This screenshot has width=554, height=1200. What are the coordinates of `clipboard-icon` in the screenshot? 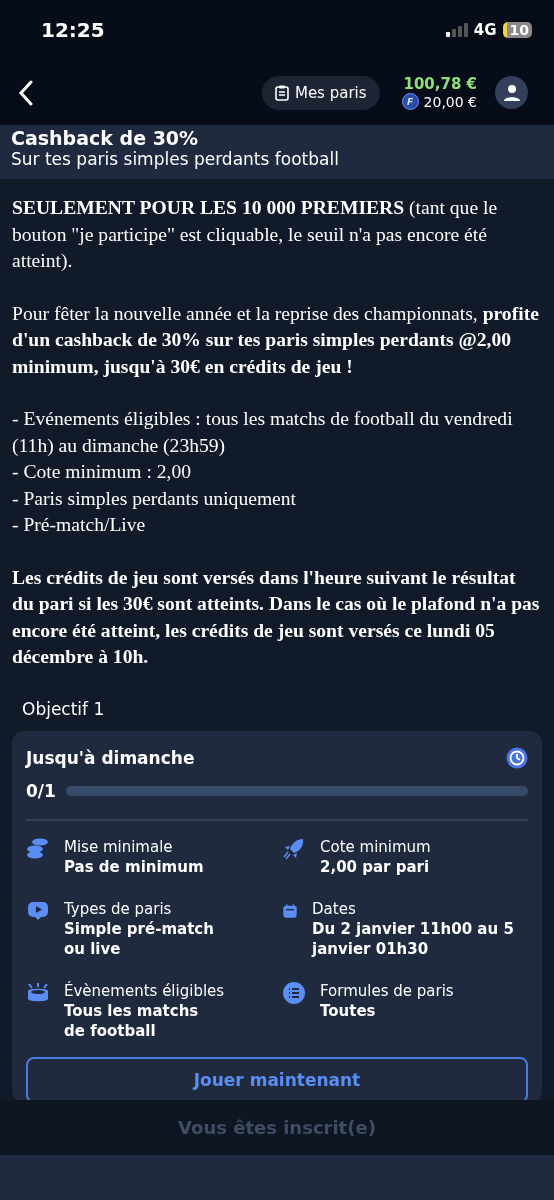 It's located at (281, 92).